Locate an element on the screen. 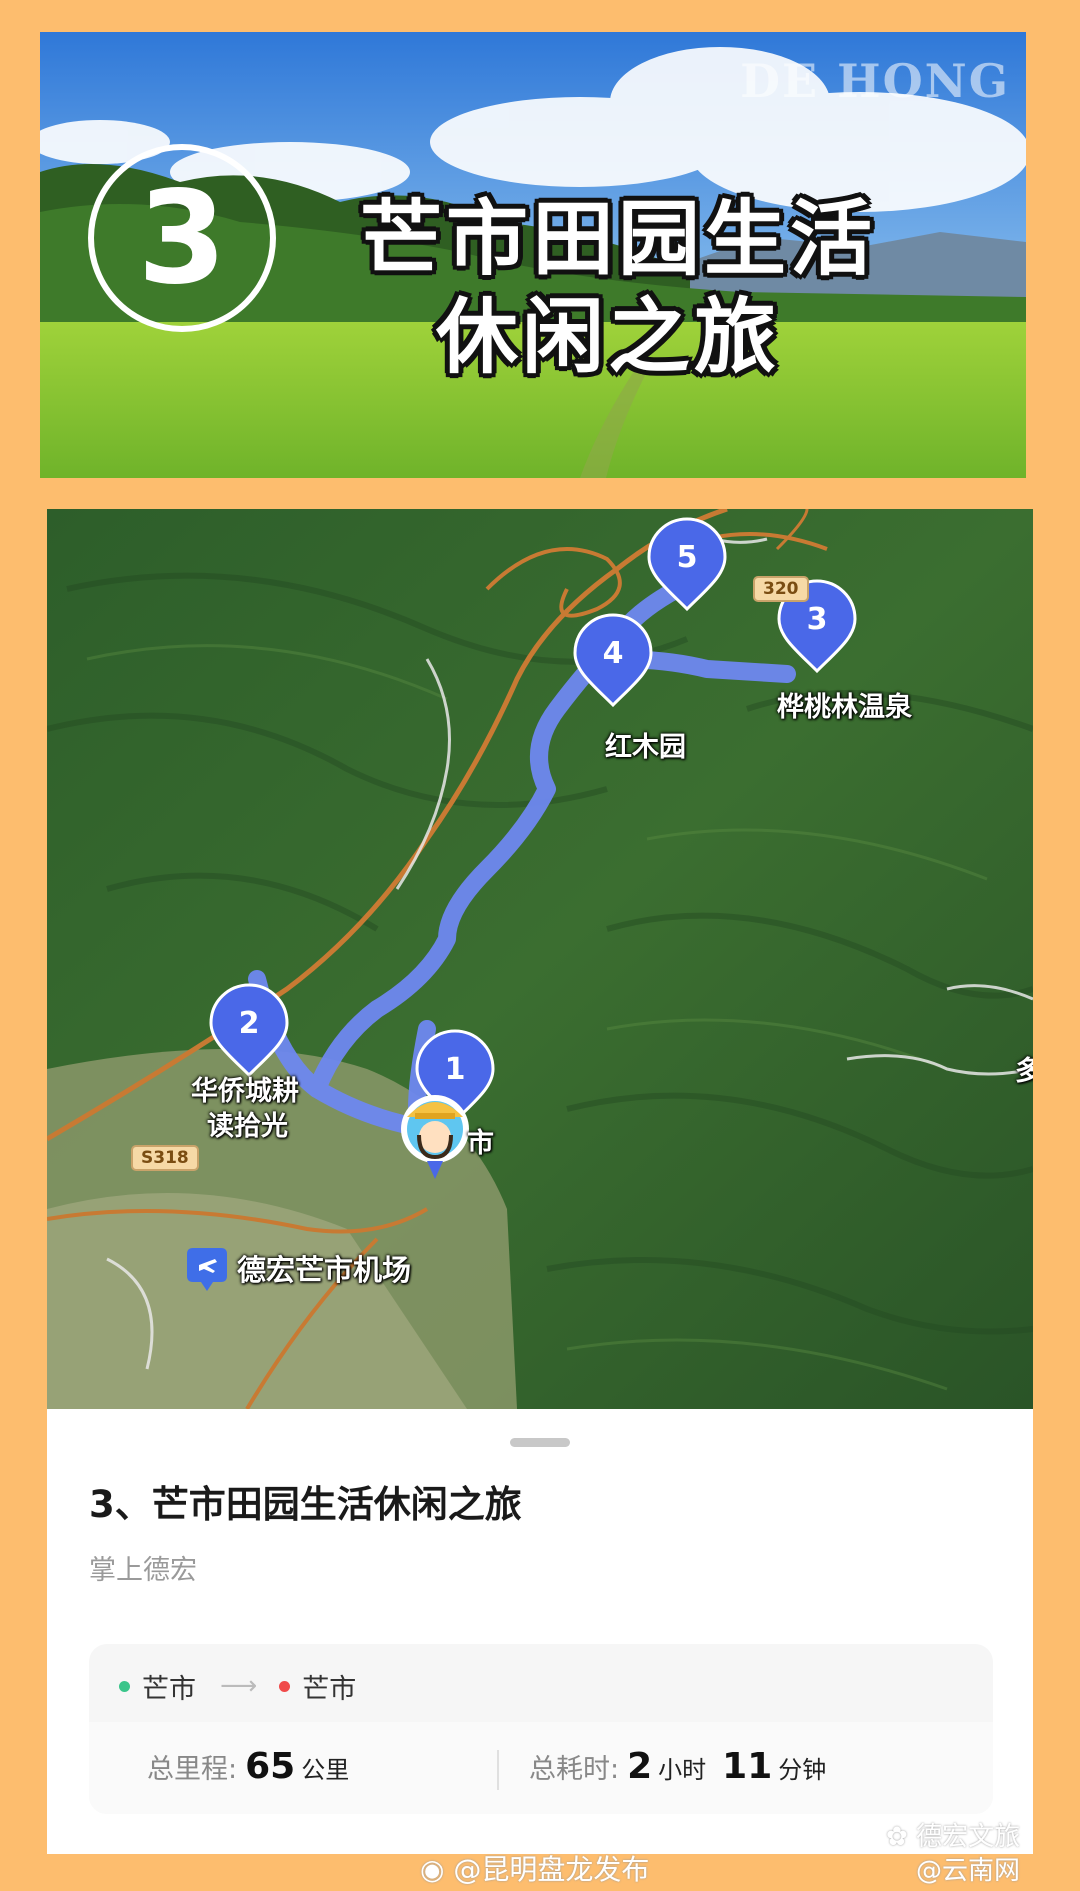 Image resolution: width=1080 pixels, height=1891 pixels. route-stats: 总里程: 65 公里 总耗时: 2 小时 11 分钟 is located at coordinates (541, 1768).